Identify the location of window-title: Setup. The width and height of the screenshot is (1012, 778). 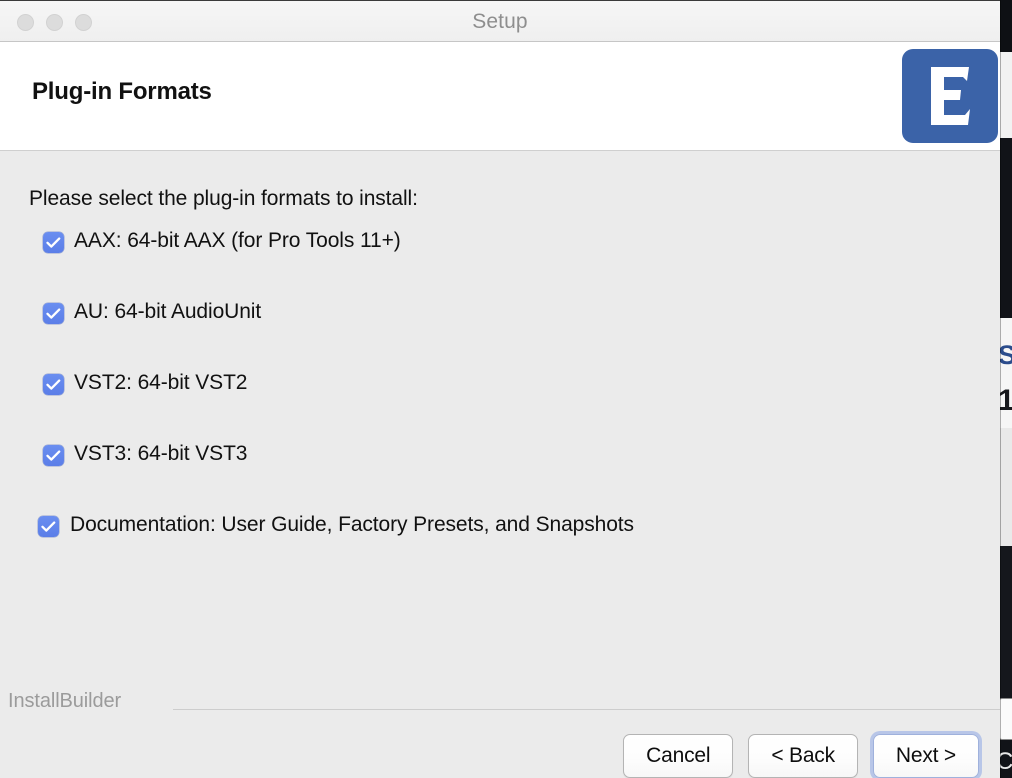
(500, 21).